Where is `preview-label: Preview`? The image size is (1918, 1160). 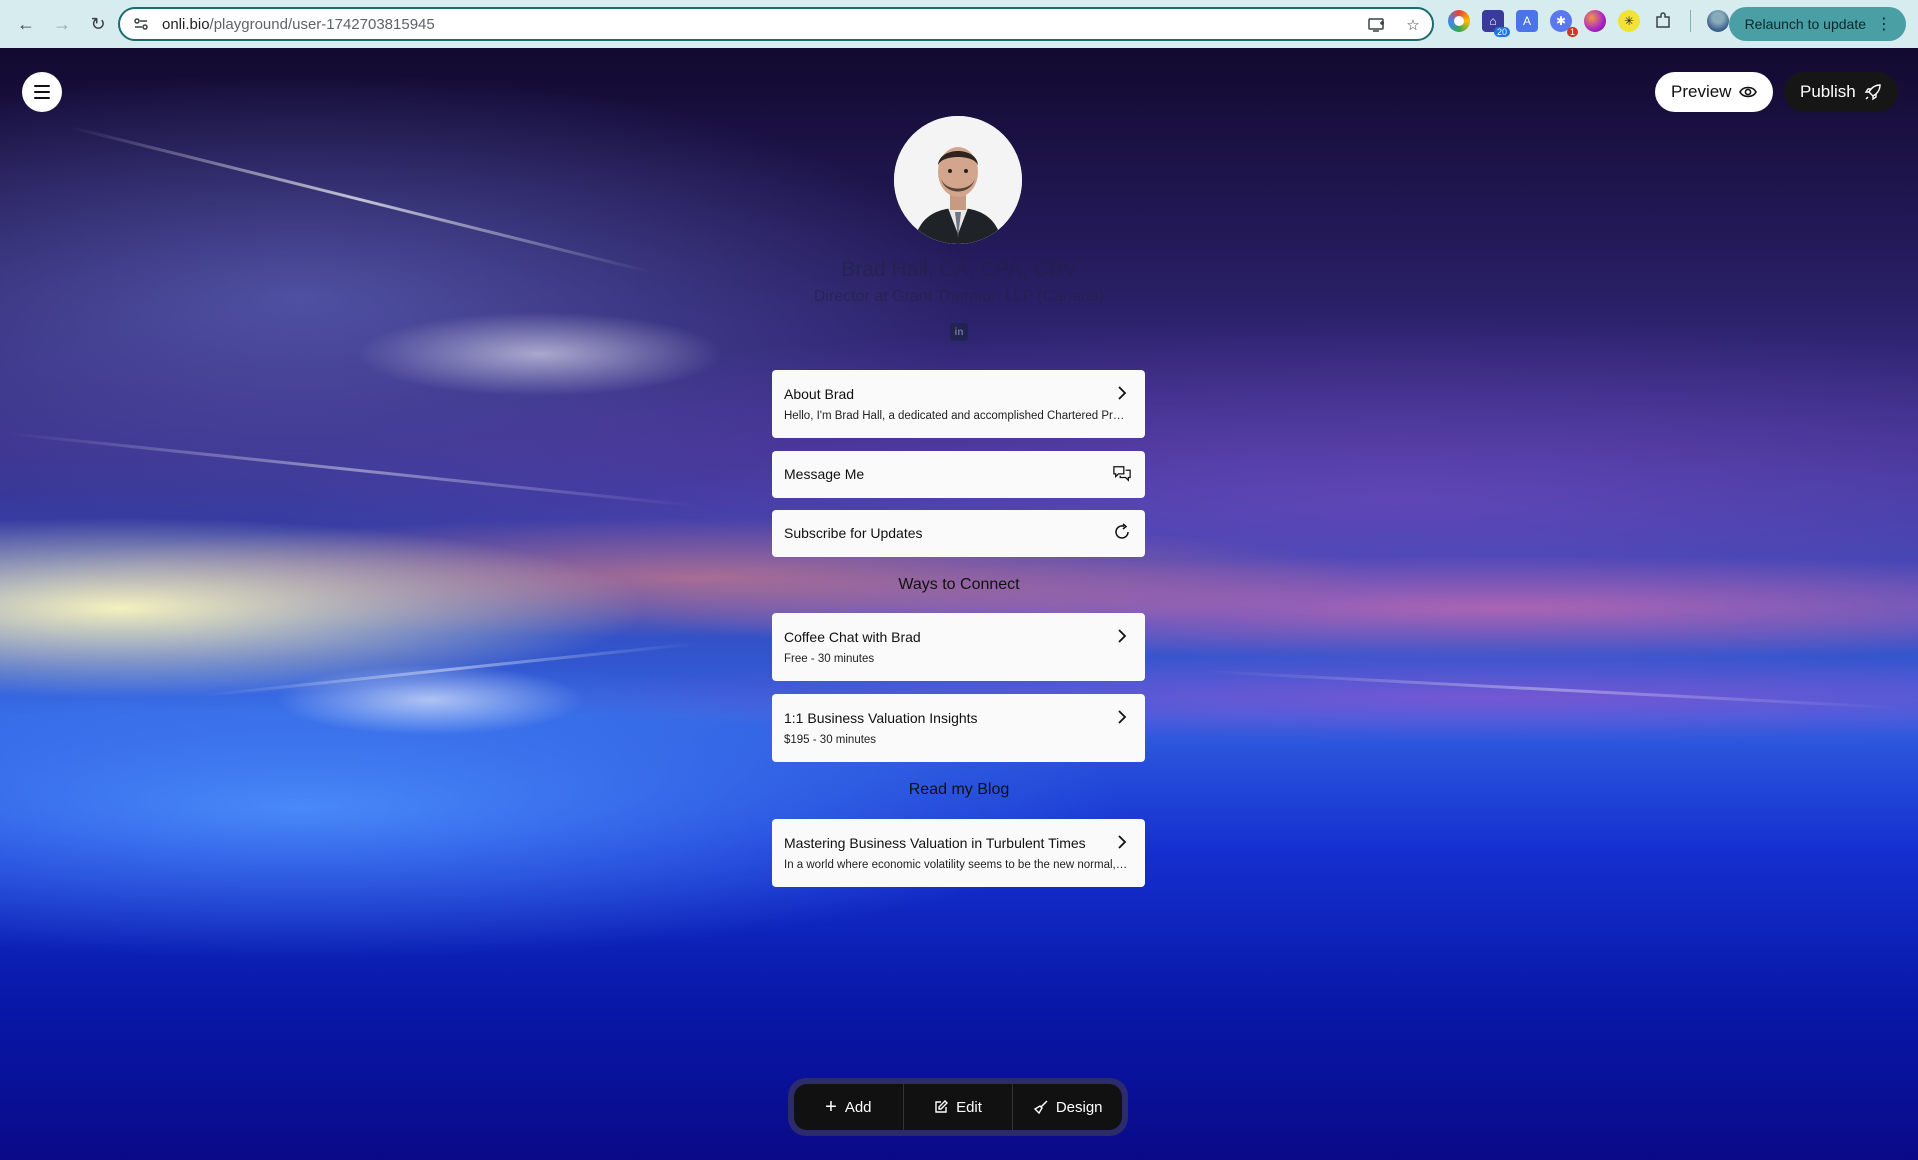 preview-label: Preview is located at coordinates (1701, 91).